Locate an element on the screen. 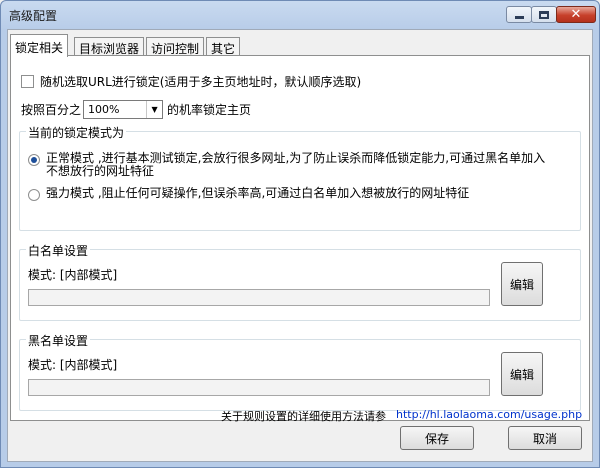  close-button: ✕ is located at coordinates (576, 14).